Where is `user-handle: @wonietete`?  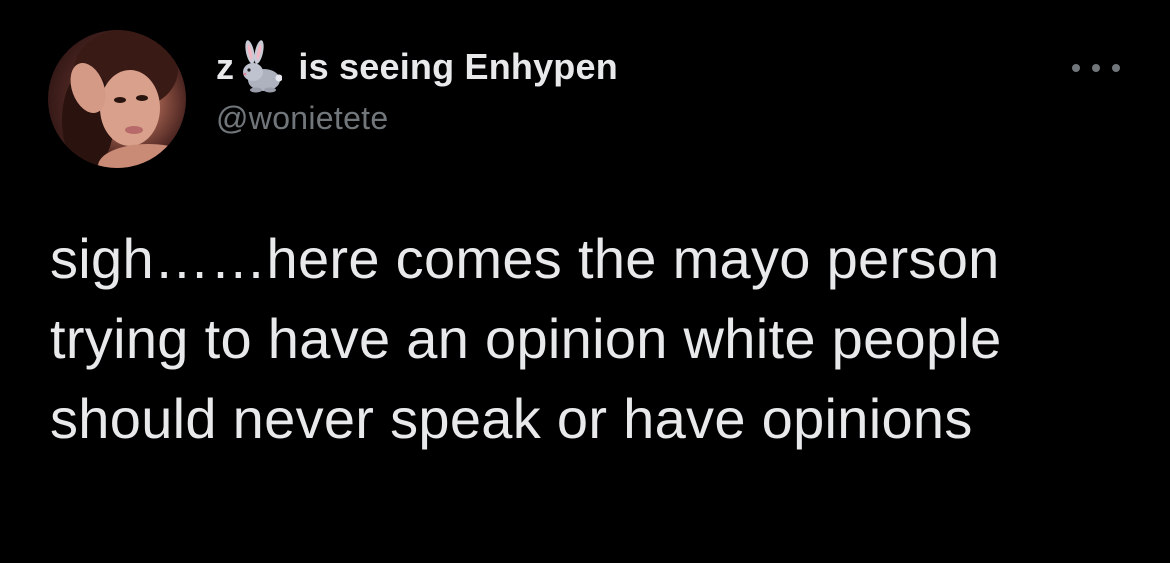 user-handle: @wonietete is located at coordinates (646, 118).